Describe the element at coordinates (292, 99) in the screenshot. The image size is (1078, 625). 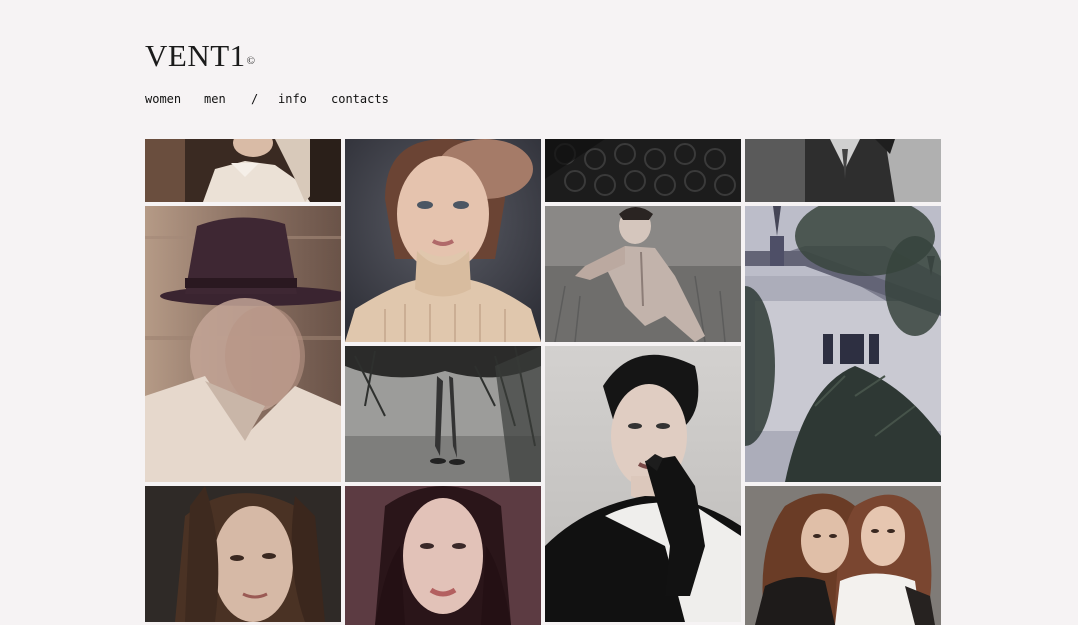
I see `nav-info-link: info` at that location.